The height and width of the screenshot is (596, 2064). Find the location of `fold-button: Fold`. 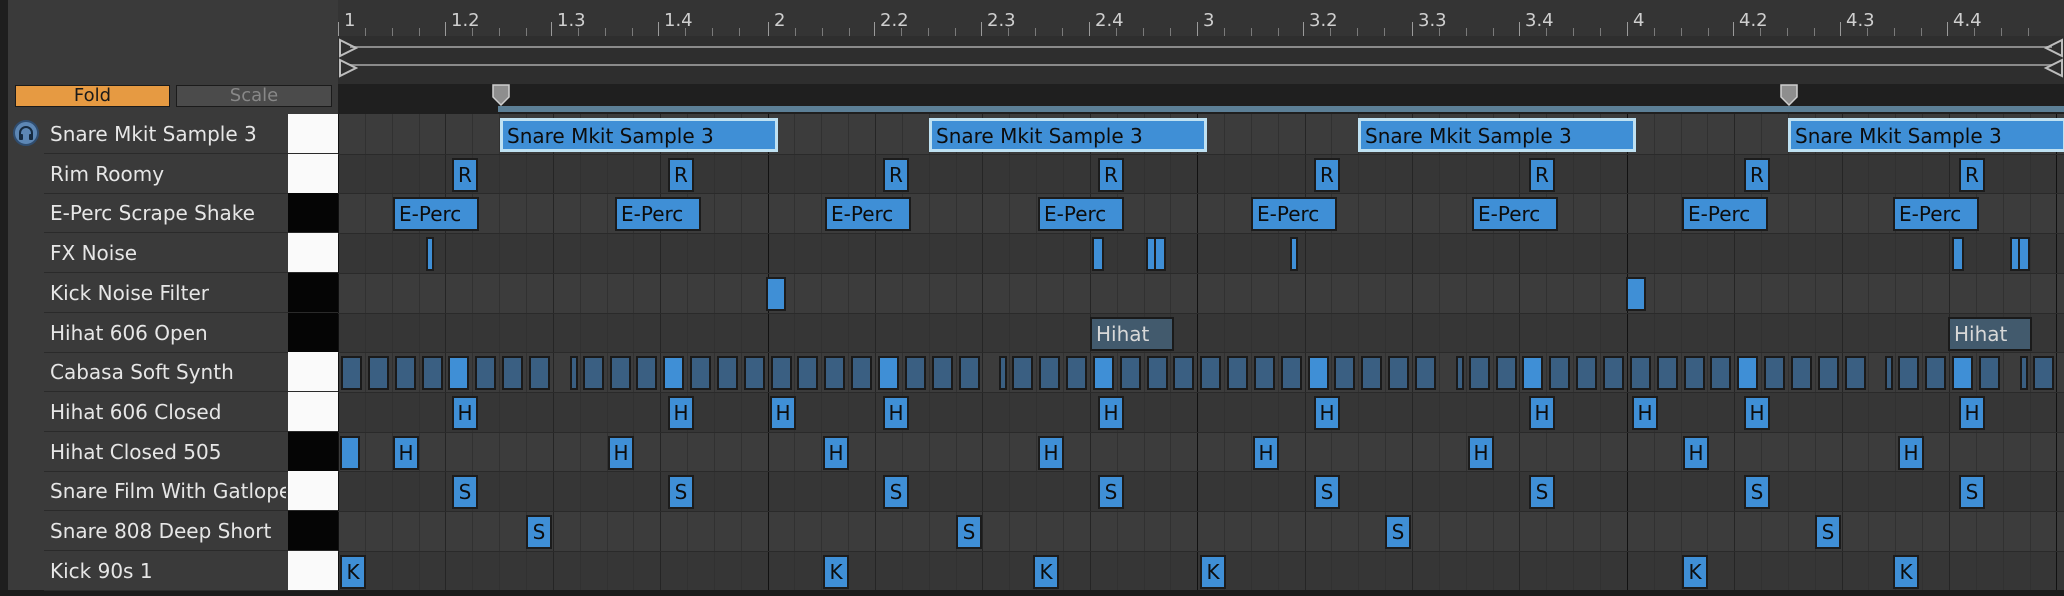

fold-button: Fold is located at coordinates (92, 96).